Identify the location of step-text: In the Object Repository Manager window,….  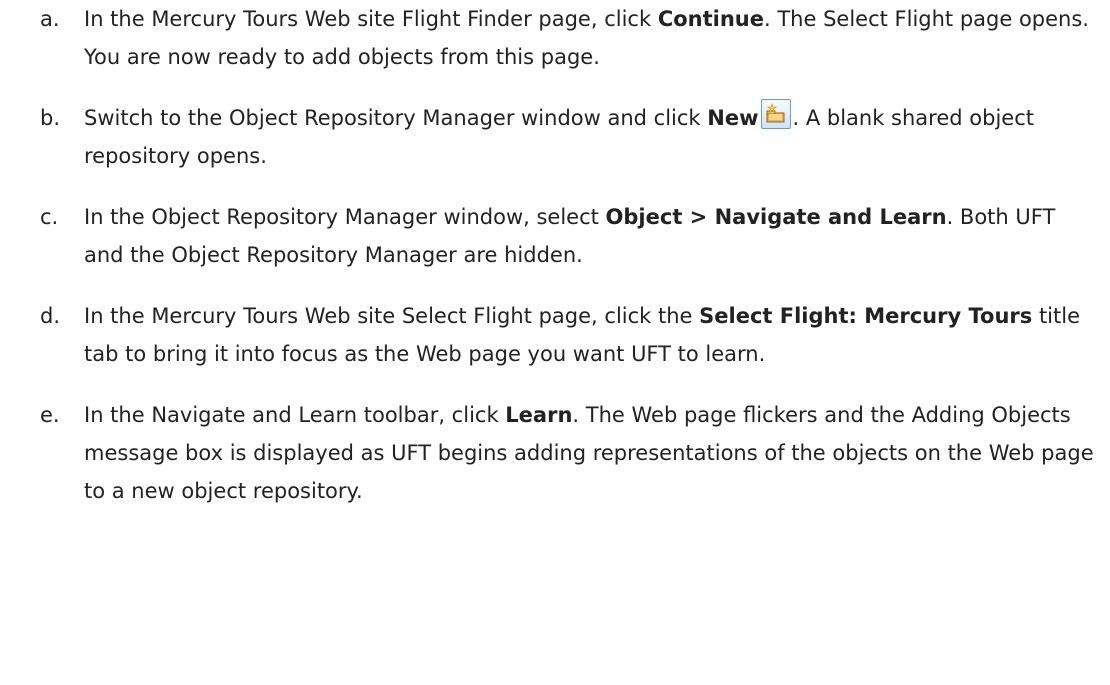
(345, 217).